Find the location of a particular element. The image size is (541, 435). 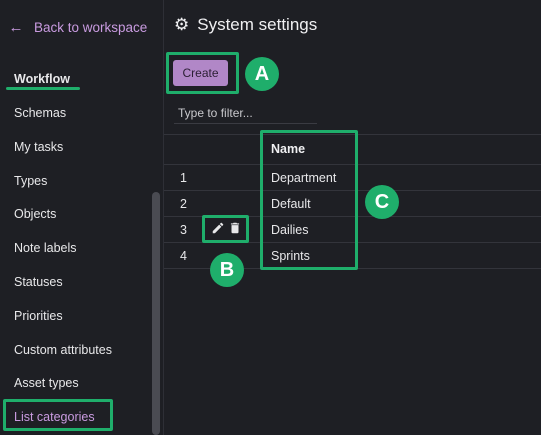

pencil-icon is located at coordinates (218, 228).